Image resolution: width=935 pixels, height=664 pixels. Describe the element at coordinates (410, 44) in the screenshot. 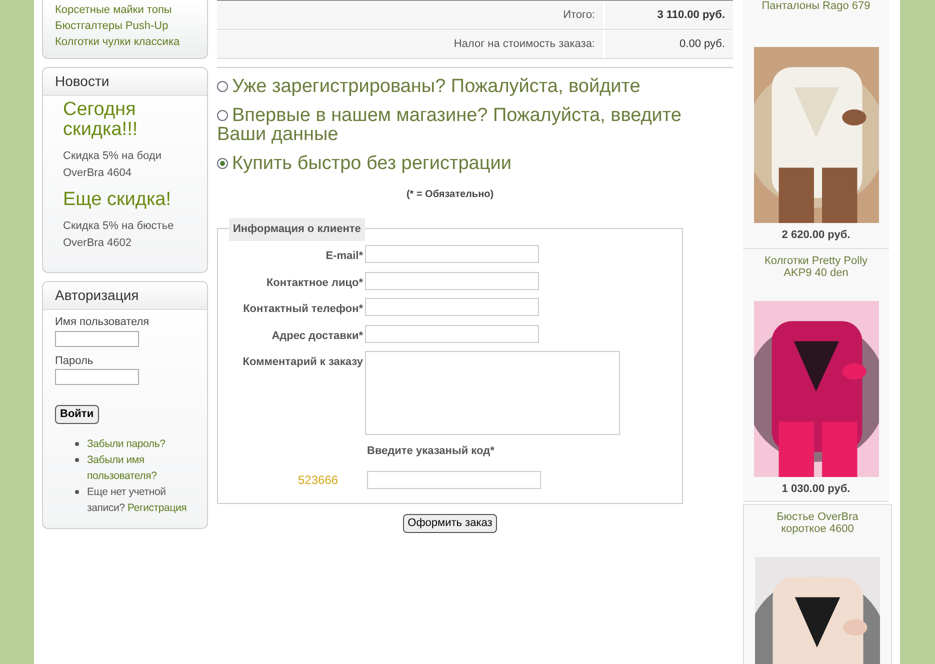

I see `total-label: Налог на стоимость заказа:` at that location.